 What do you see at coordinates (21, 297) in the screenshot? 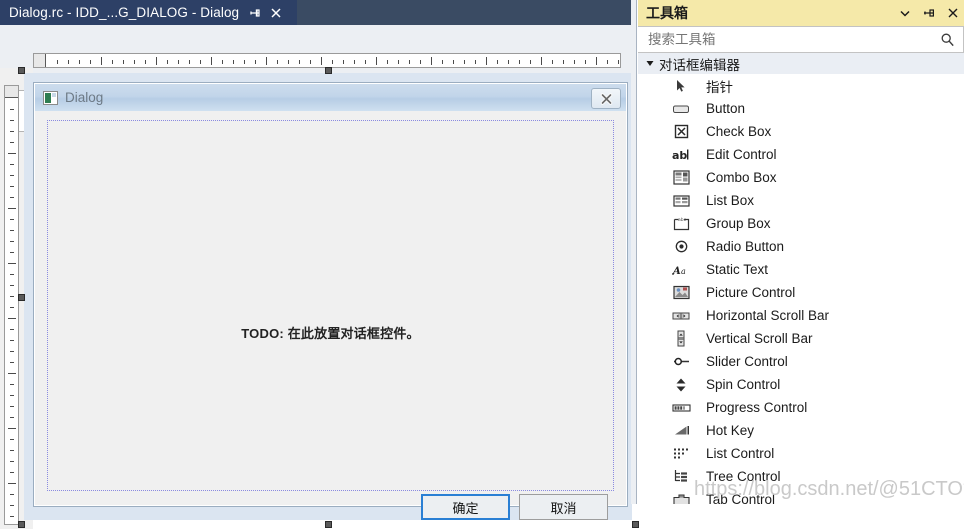
I see `resize-handle-w` at bounding box center [21, 297].